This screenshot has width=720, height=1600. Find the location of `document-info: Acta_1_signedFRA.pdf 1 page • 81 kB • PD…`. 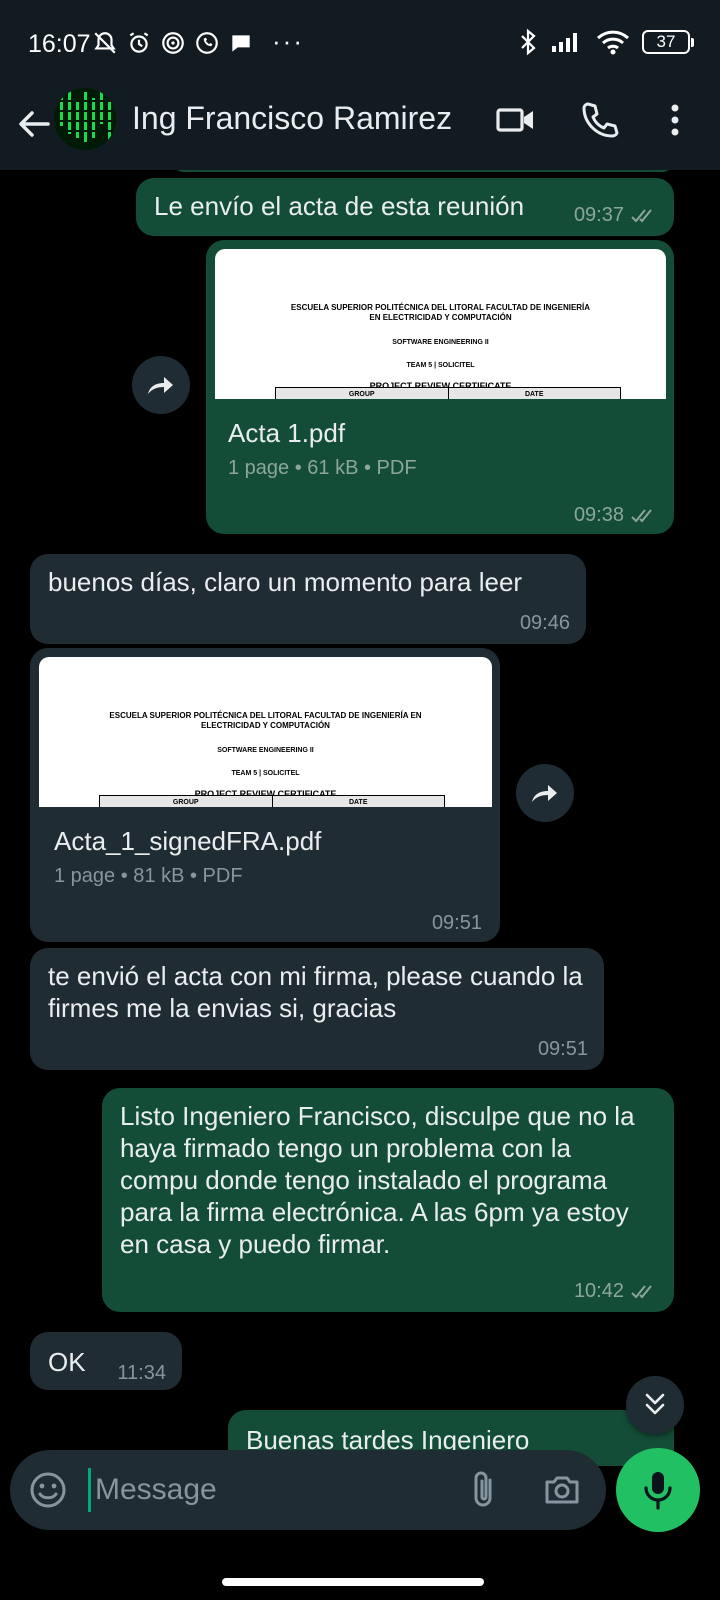

document-info: Acta_1_signedFRA.pdf 1 page • 81 kB • PD… is located at coordinates (187, 857).